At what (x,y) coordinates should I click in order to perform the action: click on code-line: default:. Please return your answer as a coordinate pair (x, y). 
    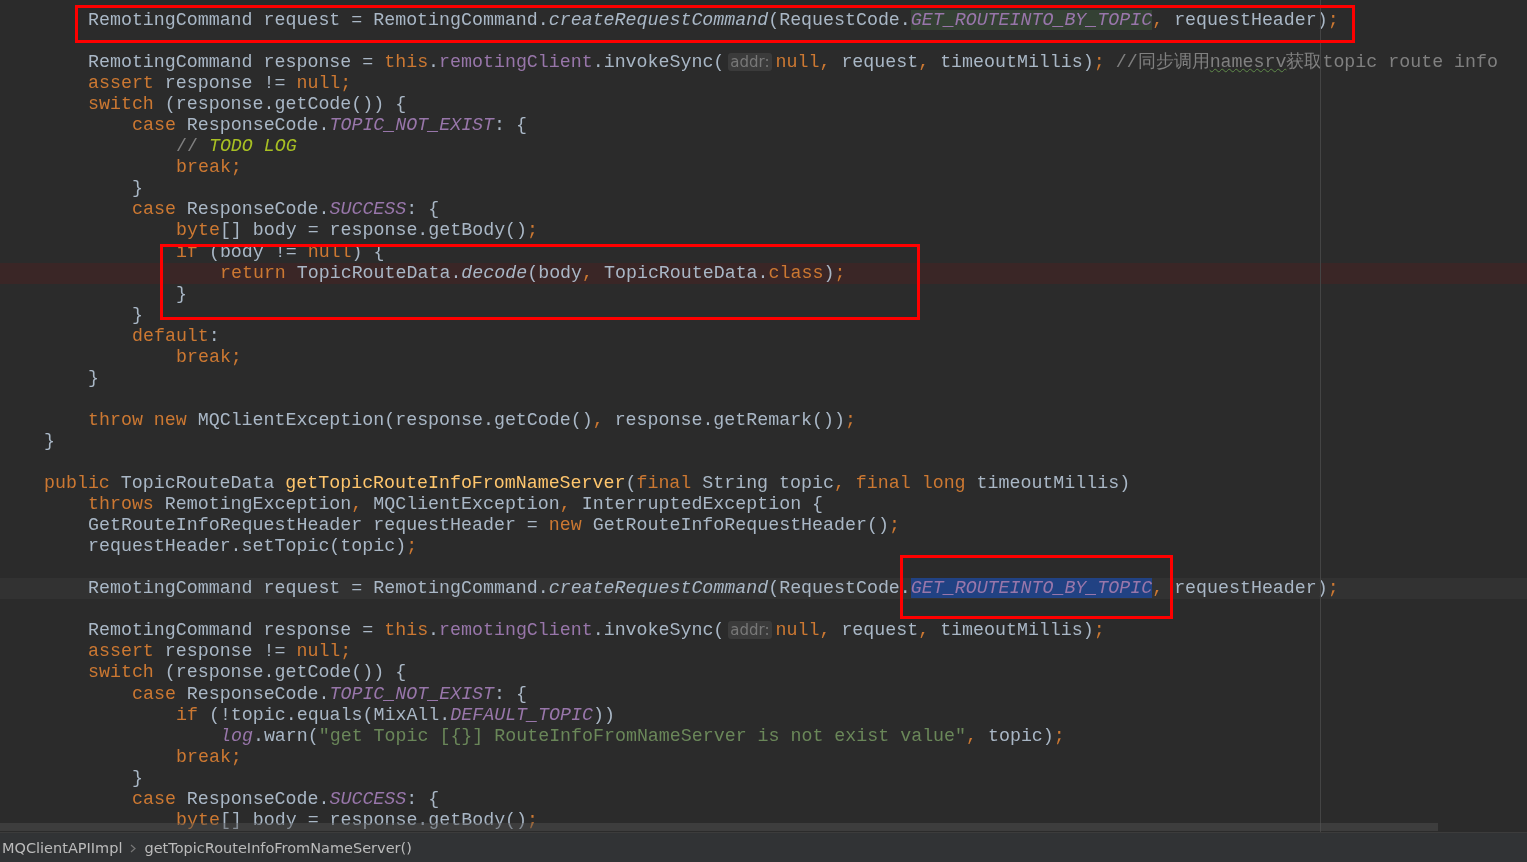
    Looking at the image, I should click on (176, 335).